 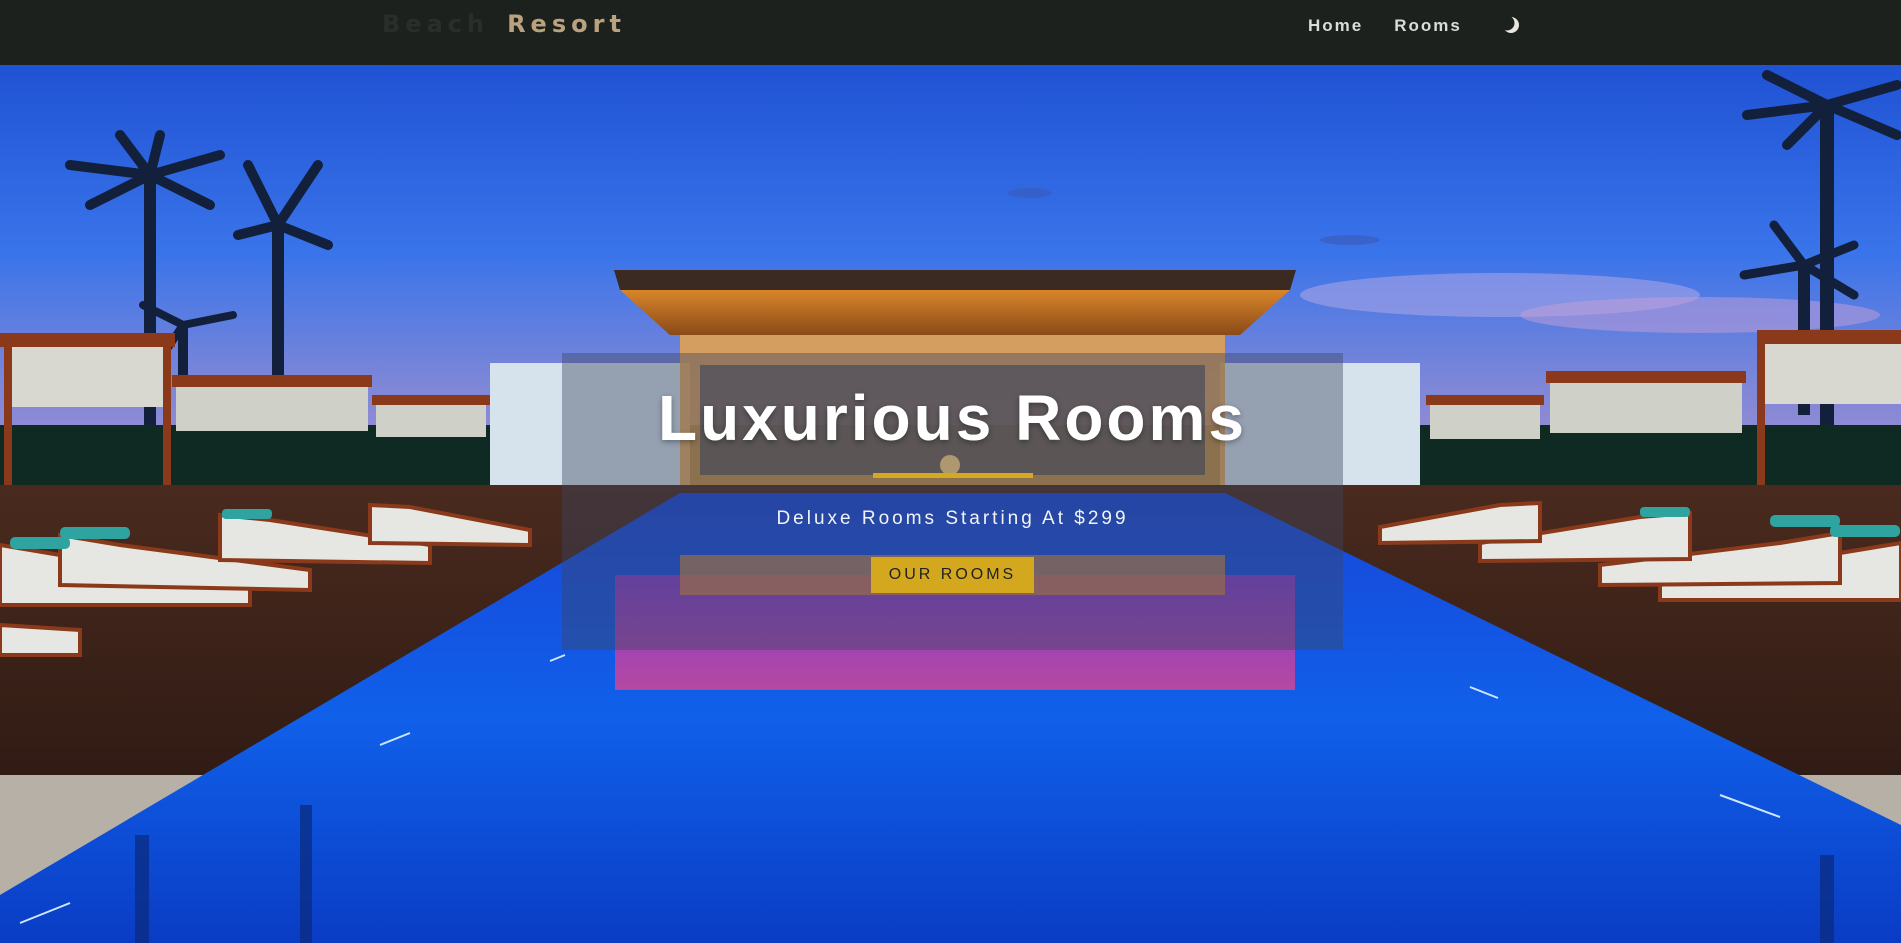 I want to click on moon-icon, so click(x=1511, y=25).